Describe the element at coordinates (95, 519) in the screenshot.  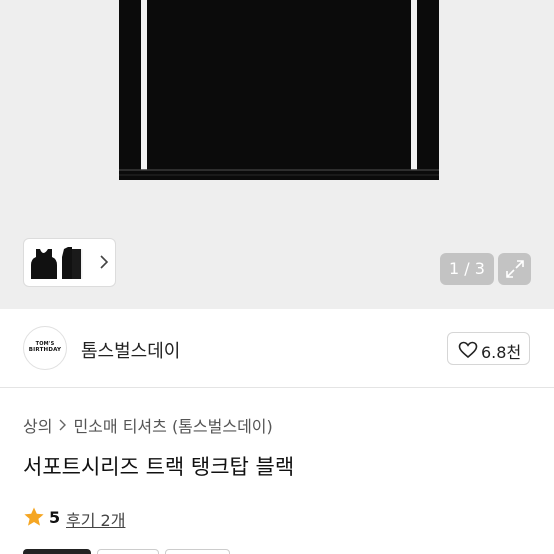
I see `reviews-link: 후기 2개` at that location.